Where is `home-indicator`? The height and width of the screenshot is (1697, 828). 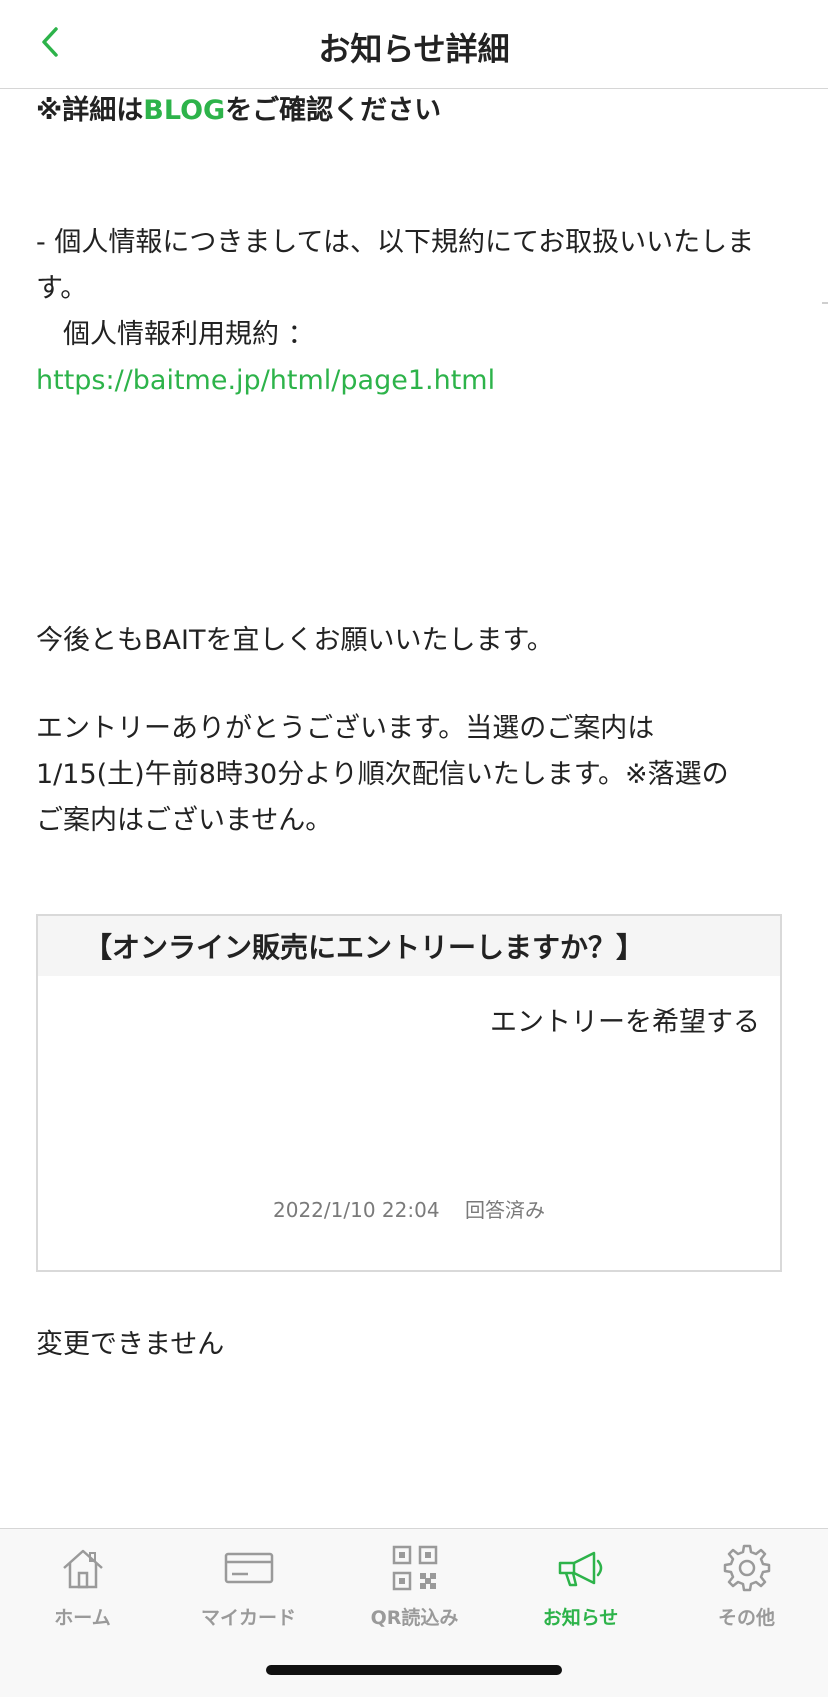 home-indicator is located at coordinates (414, 1670).